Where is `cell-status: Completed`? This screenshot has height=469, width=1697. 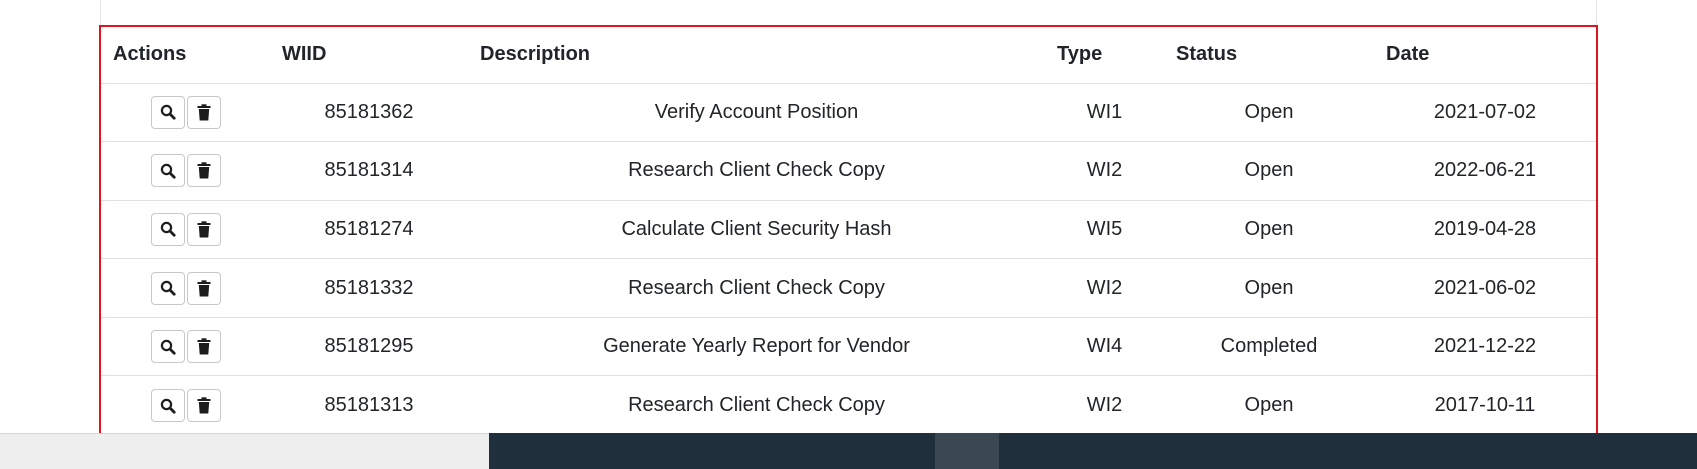 cell-status: Completed is located at coordinates (1269, 347).